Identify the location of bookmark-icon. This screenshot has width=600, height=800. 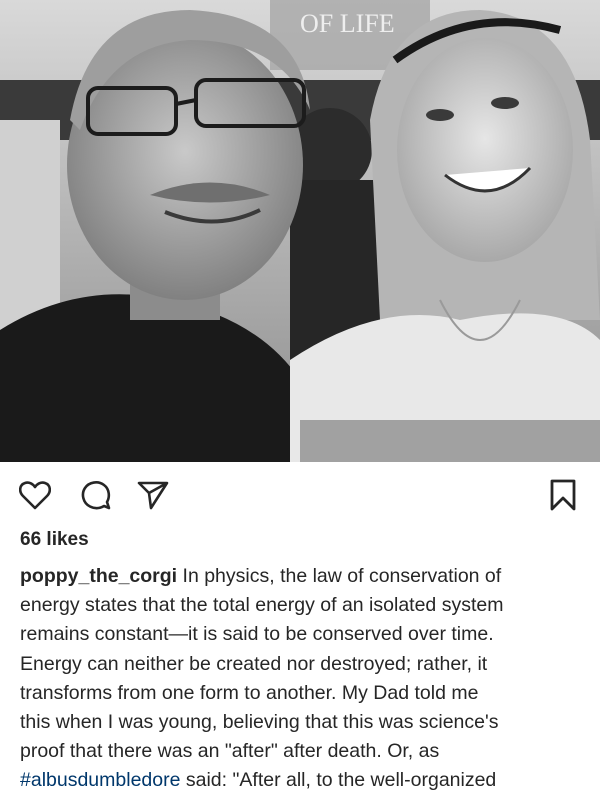
(563, 495).